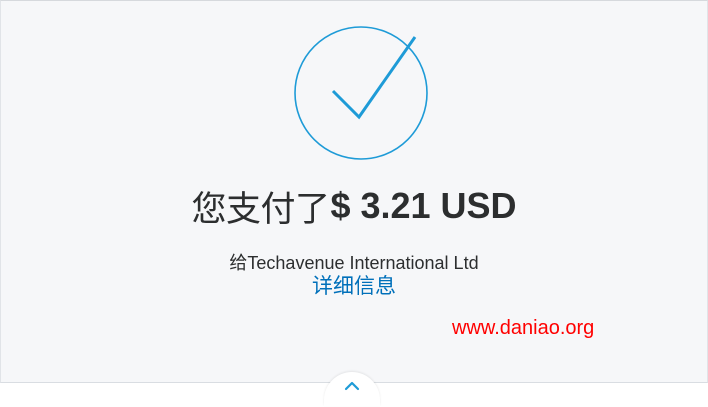 The width and height of the screenshot is (708, 407). Describe the element at coordinates (260, 209) in the screenshot. I see `amount-prefix: 您支付了` at that location.